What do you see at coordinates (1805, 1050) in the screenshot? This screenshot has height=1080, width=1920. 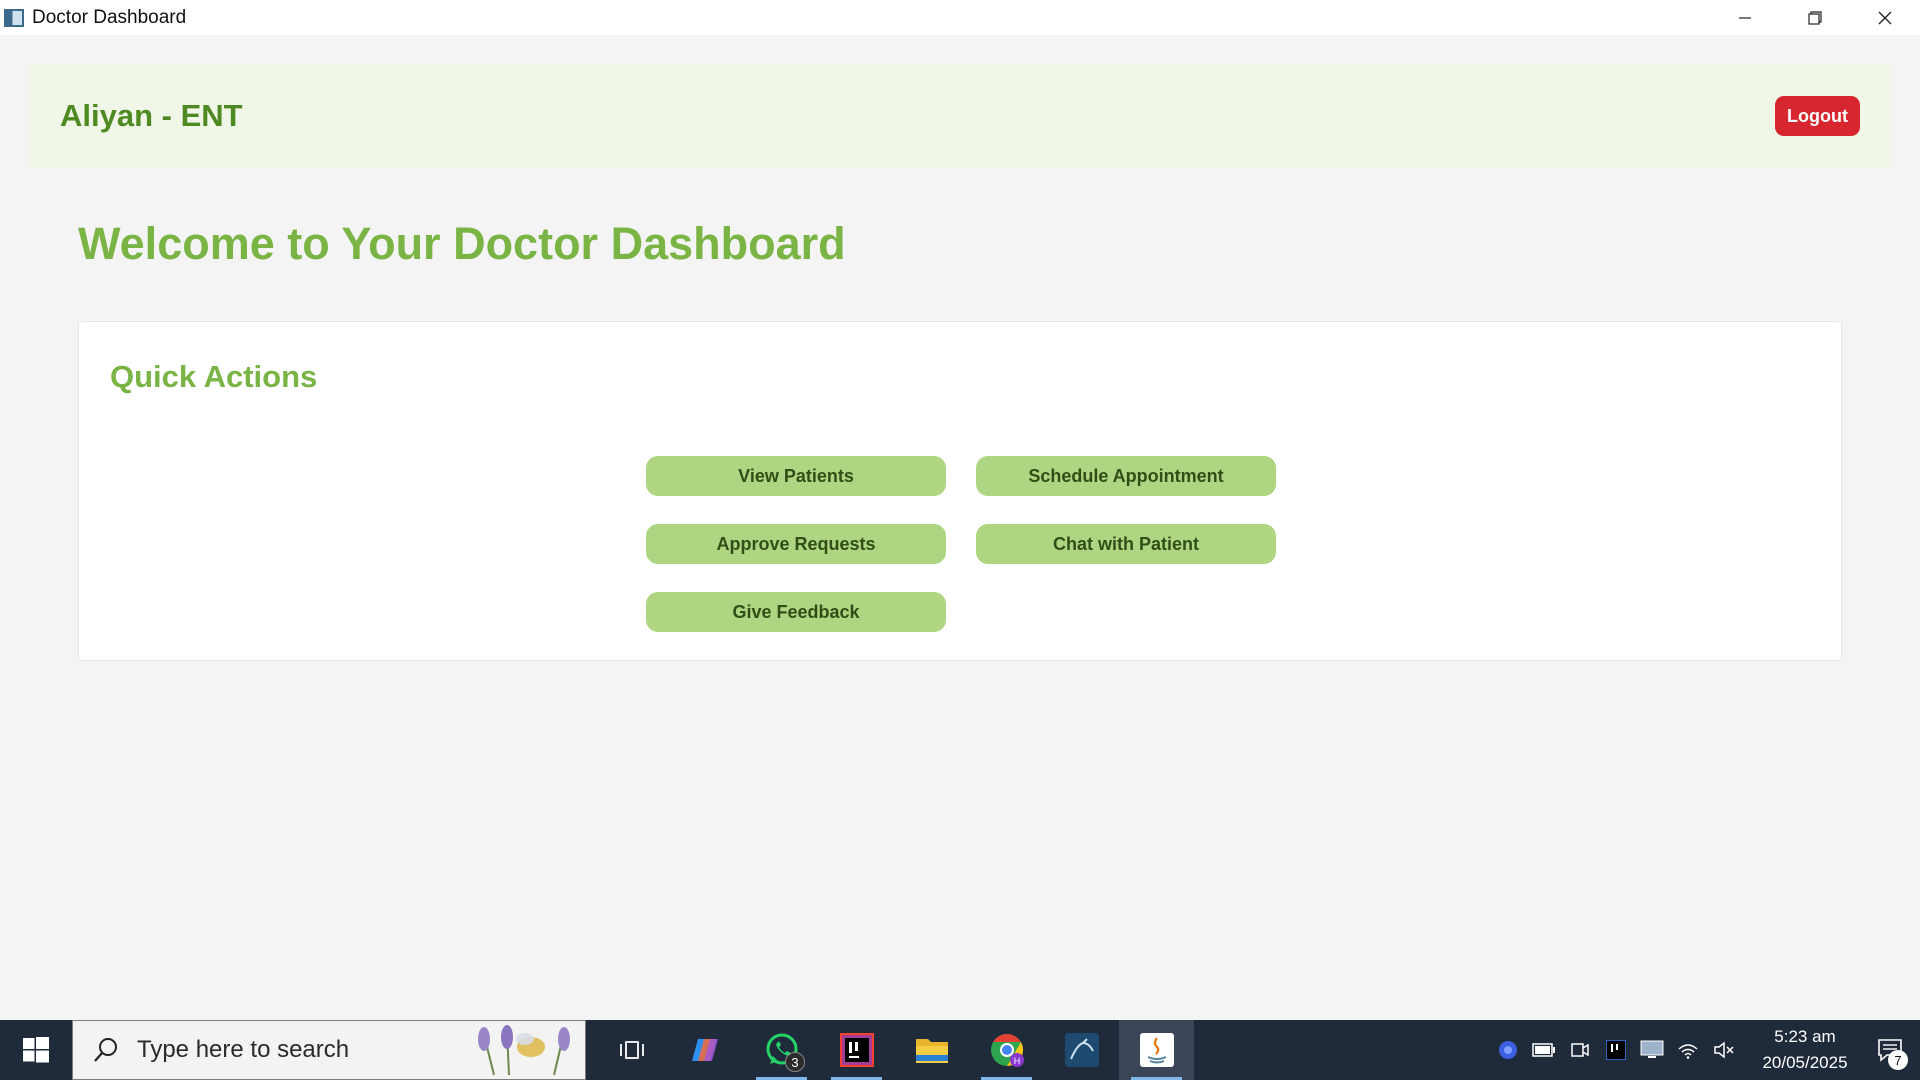 I see `taskbar-clock: 5:23 am 20/05/2025` at bounding box center [1805, 1050].